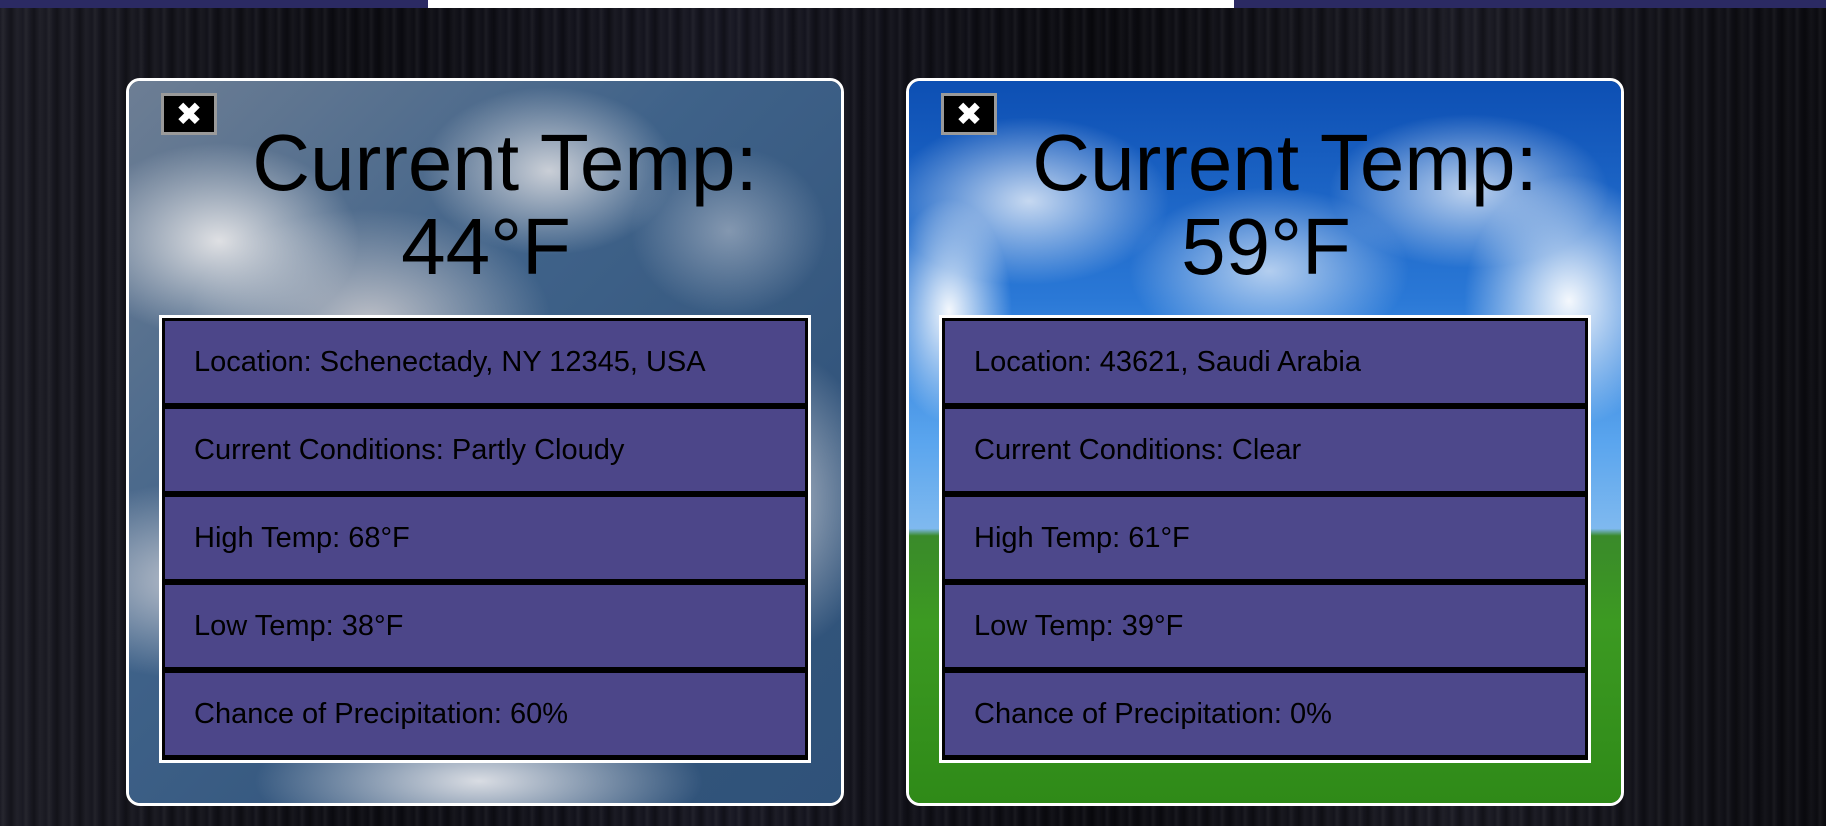  I want to click on top-bar-right, so click(1530, 4).